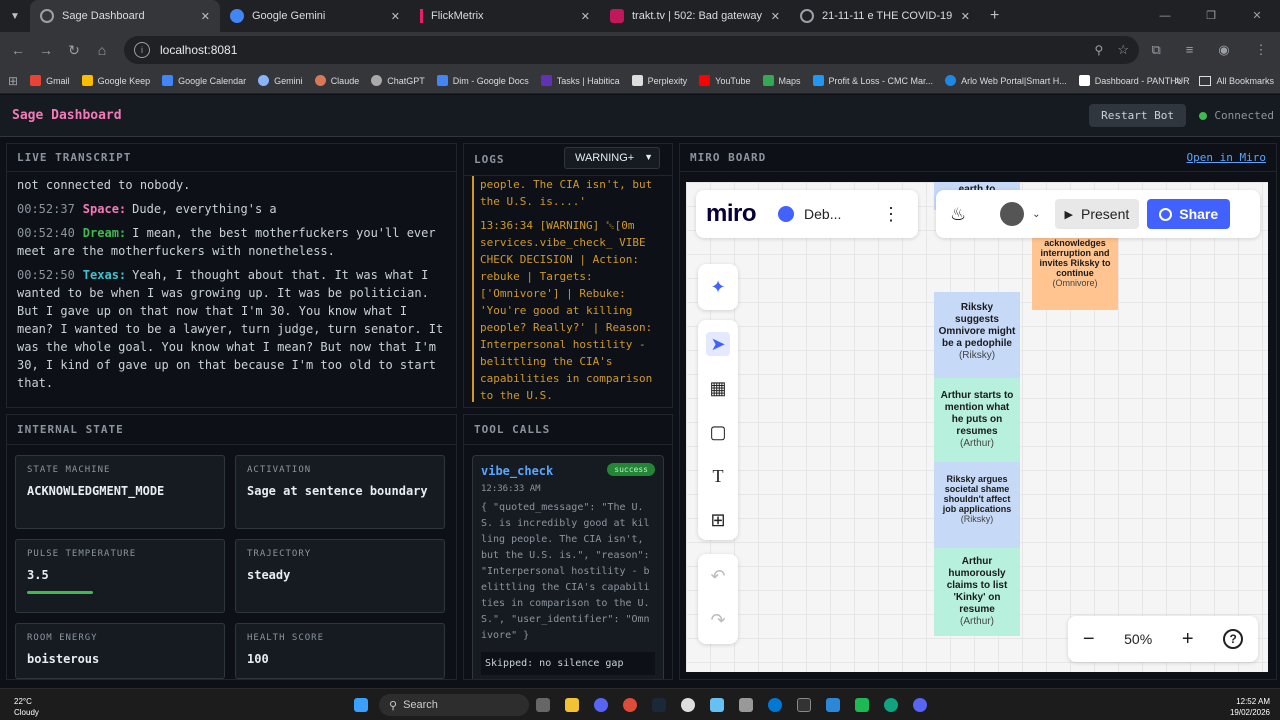 This screenshot has width=1280, height=720. I want to click on tab-sage-dashboard: Sage Dashboard ✕, so click(125, 16).